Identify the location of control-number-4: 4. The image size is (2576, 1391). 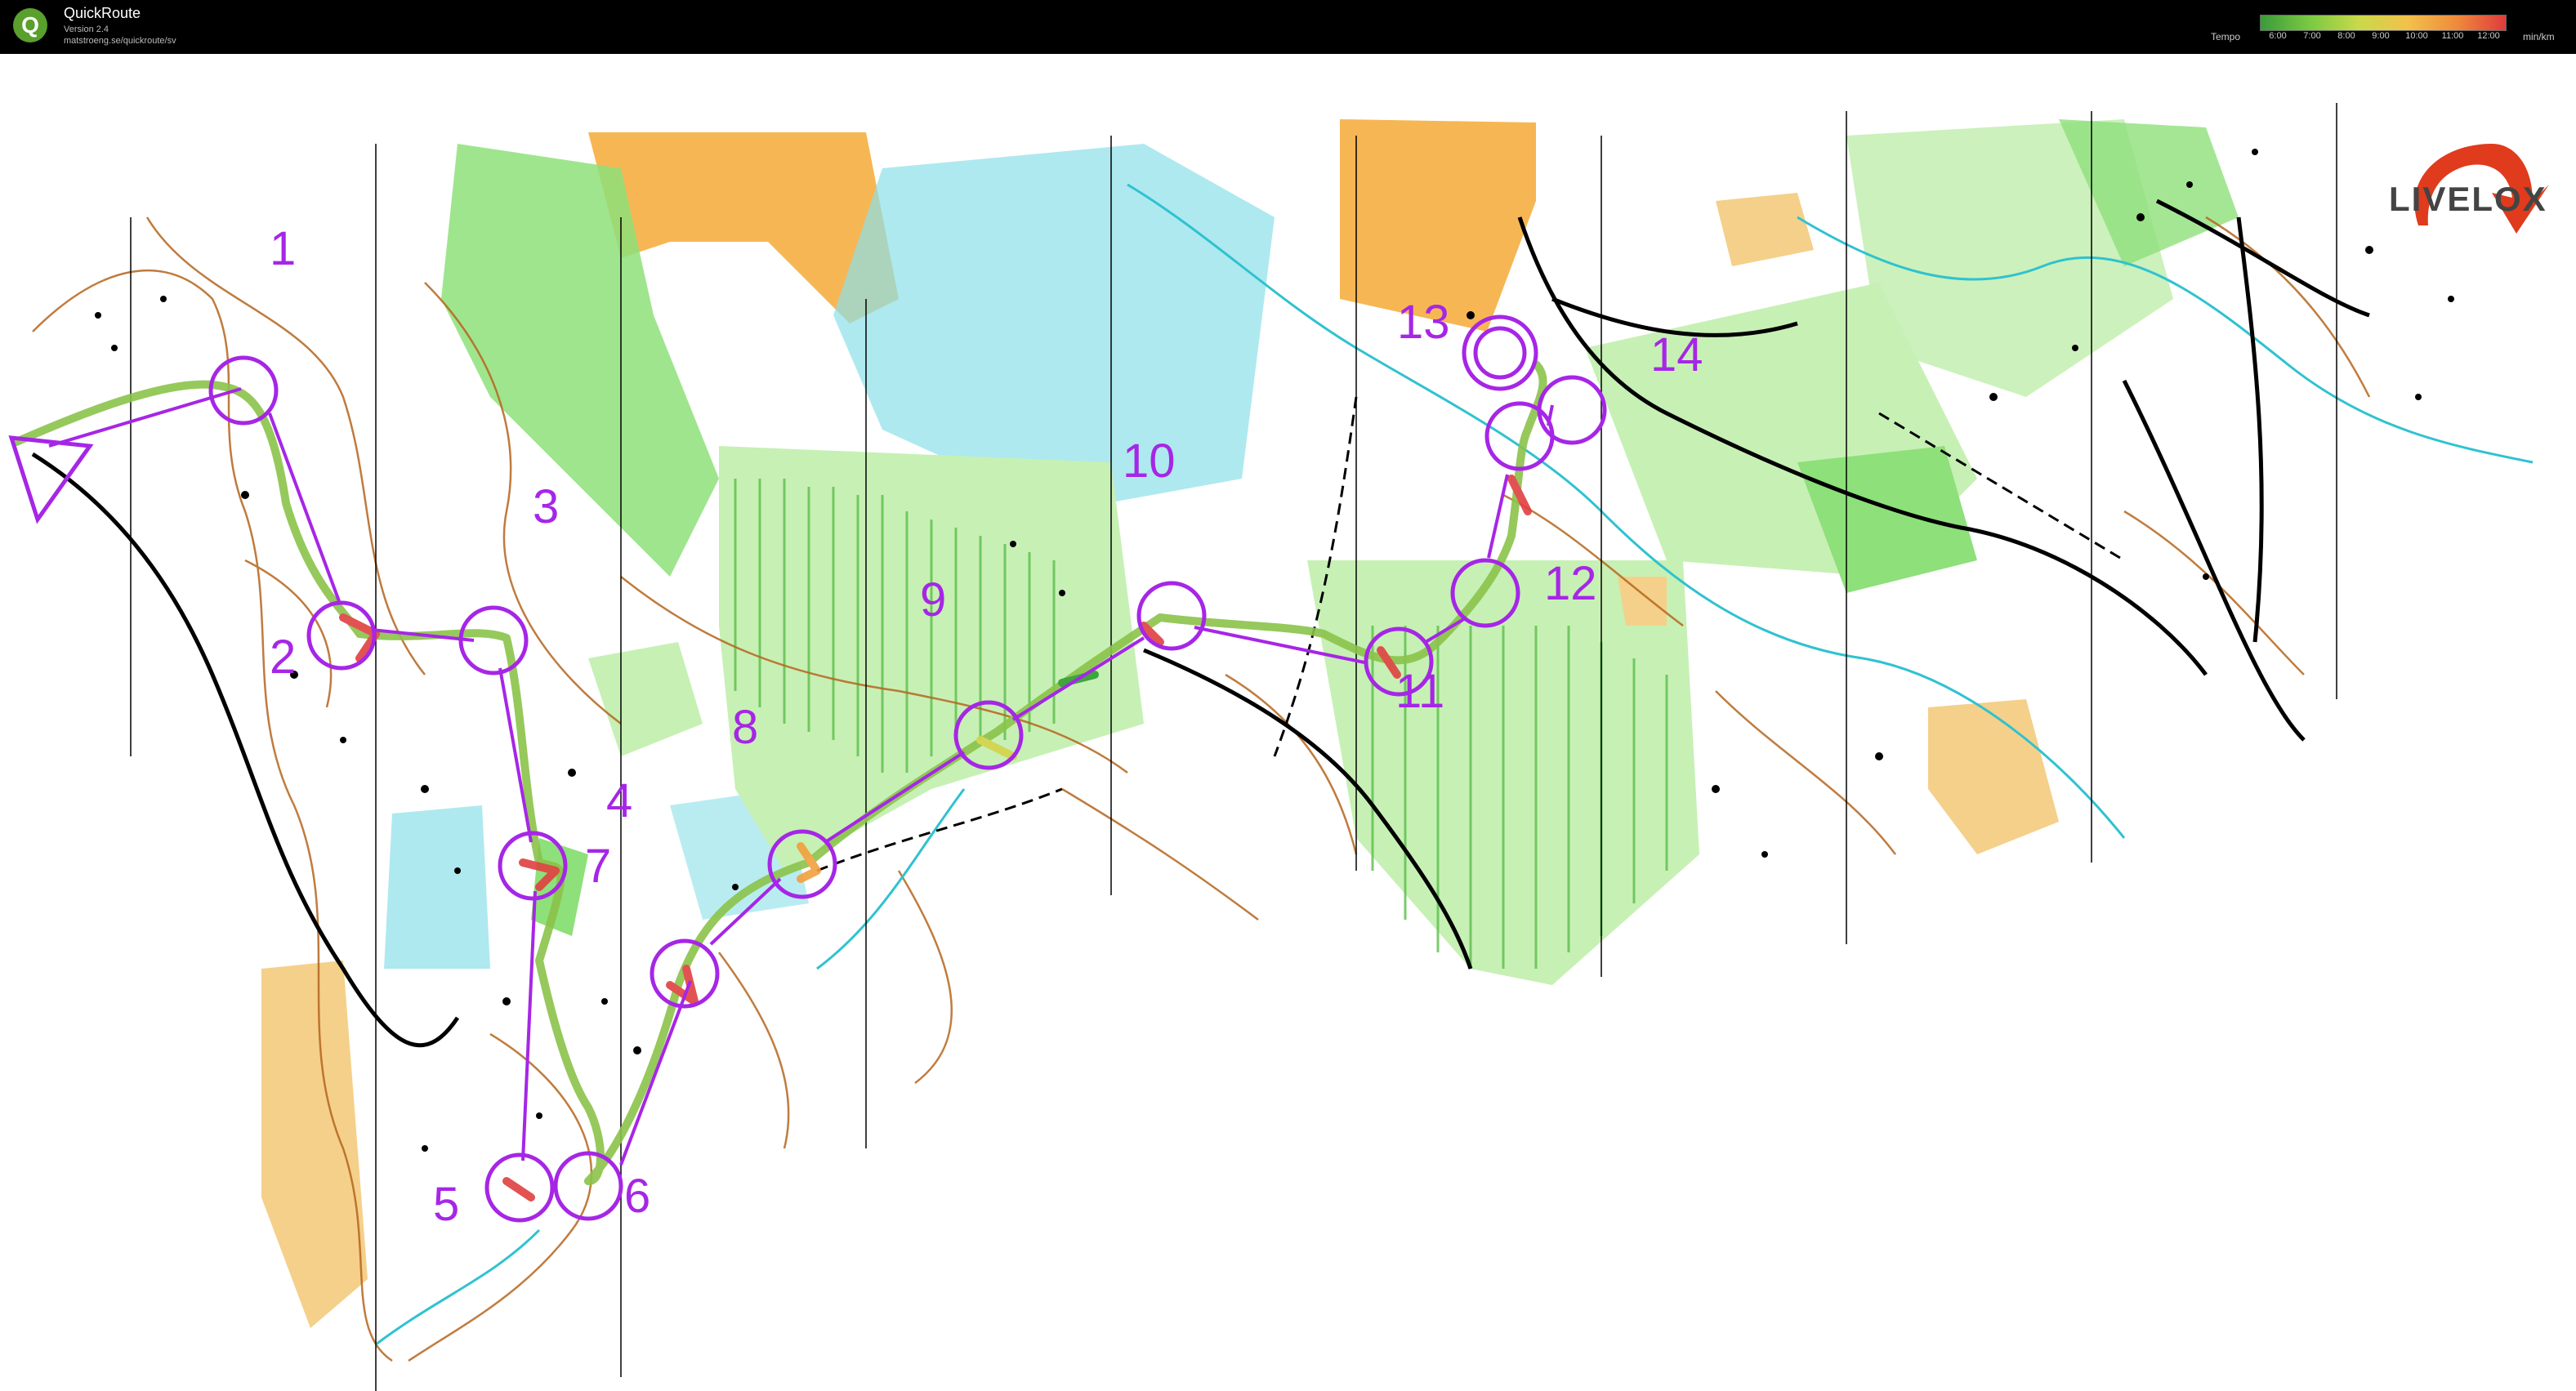
(620, 800).